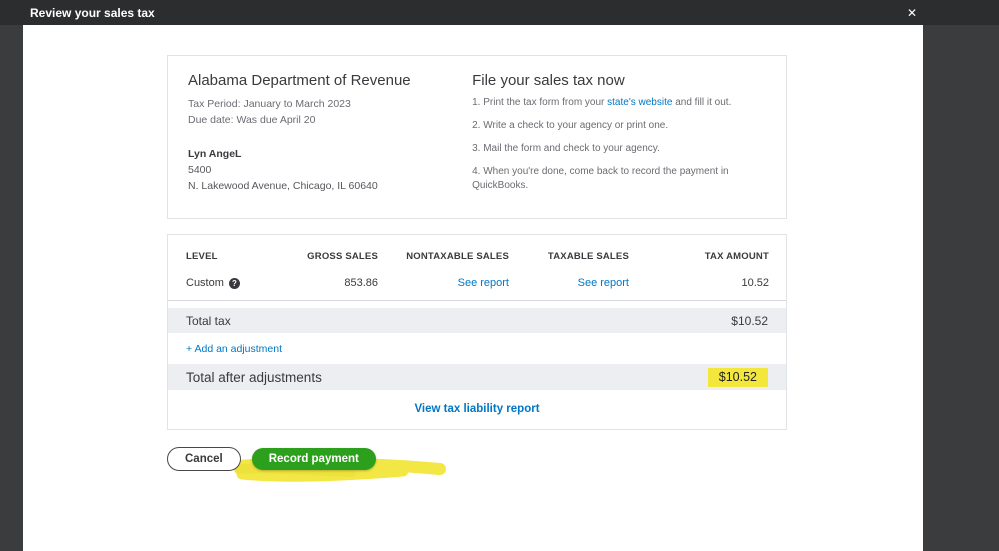 This screenshot has width=999, height=551. I want to click on nontaxable-see-report-link: See report, so click(483, 283).